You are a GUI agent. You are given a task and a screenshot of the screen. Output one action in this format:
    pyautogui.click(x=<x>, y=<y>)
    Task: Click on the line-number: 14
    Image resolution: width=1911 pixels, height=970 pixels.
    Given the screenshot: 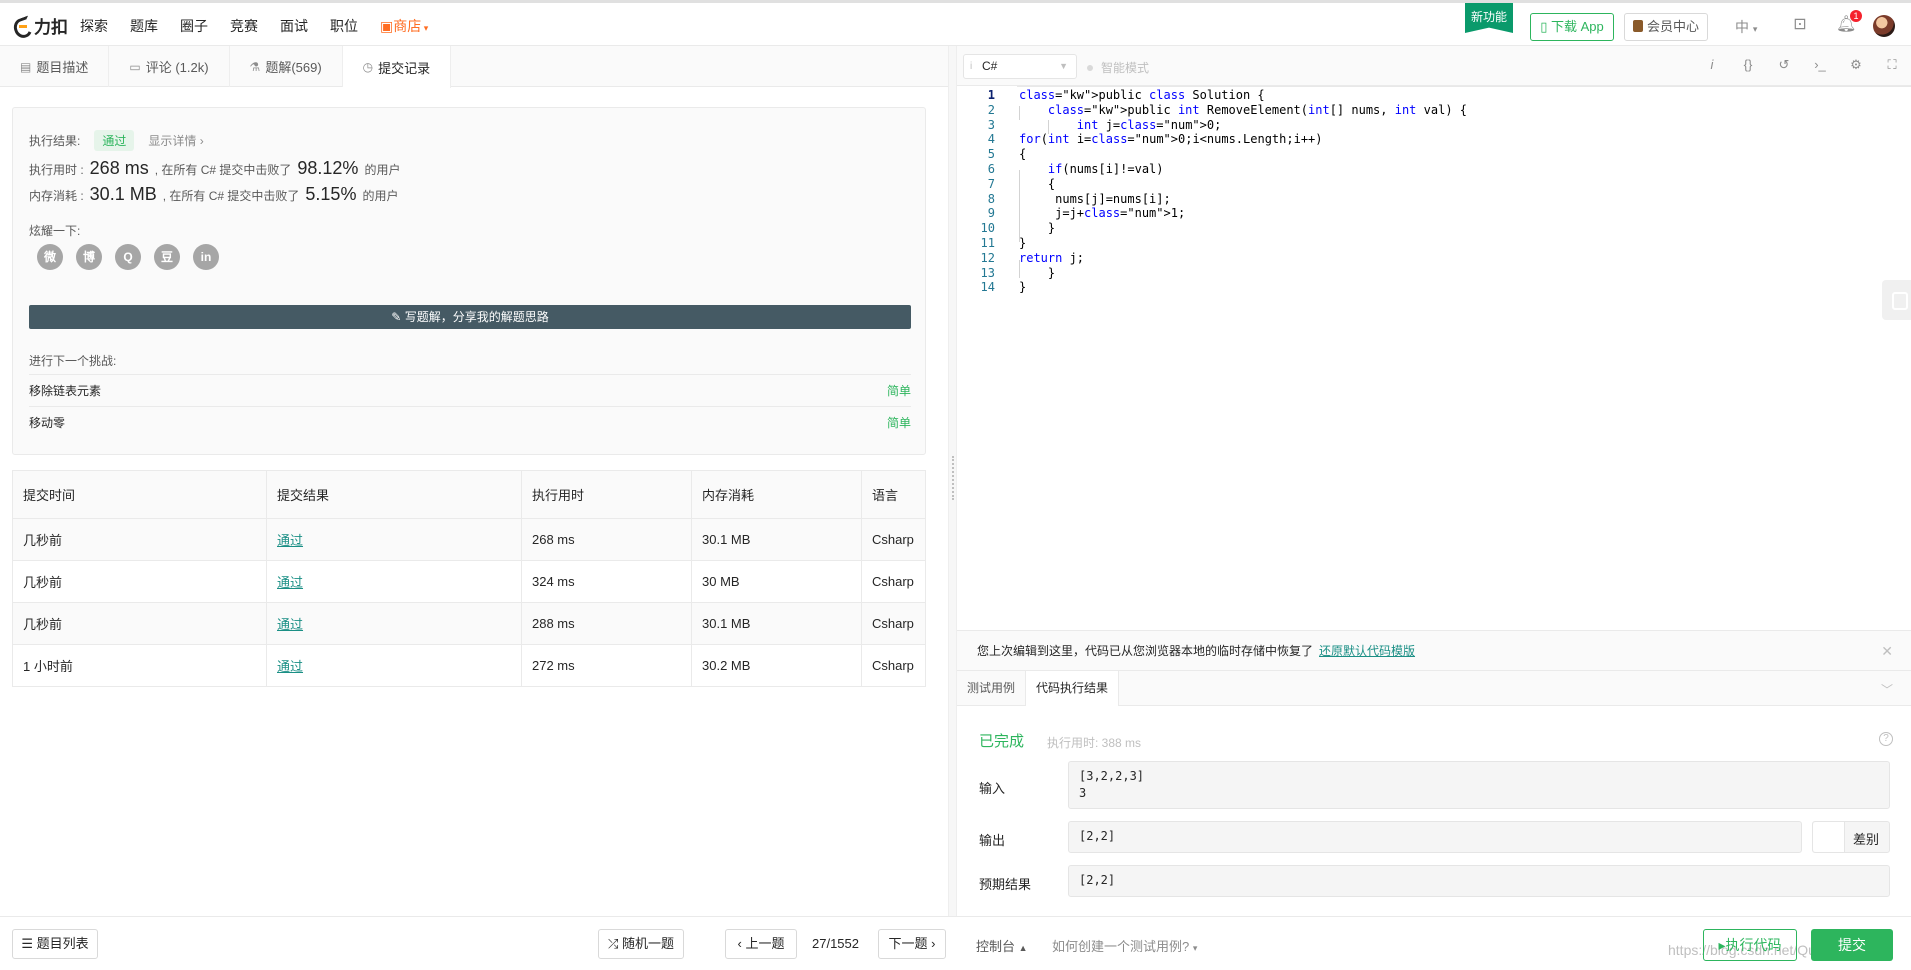 What is the action you would take?
    pyautogui.click(x=987, y=287)
    